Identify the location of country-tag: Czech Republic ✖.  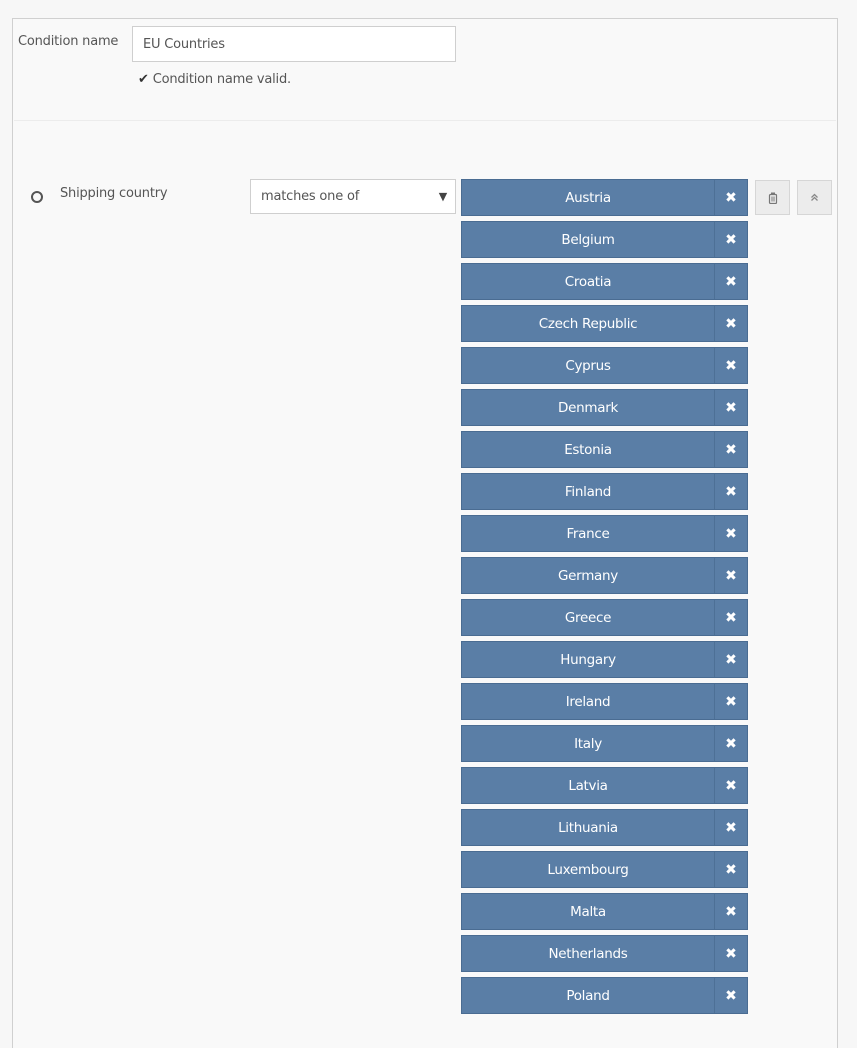
(604, 323).